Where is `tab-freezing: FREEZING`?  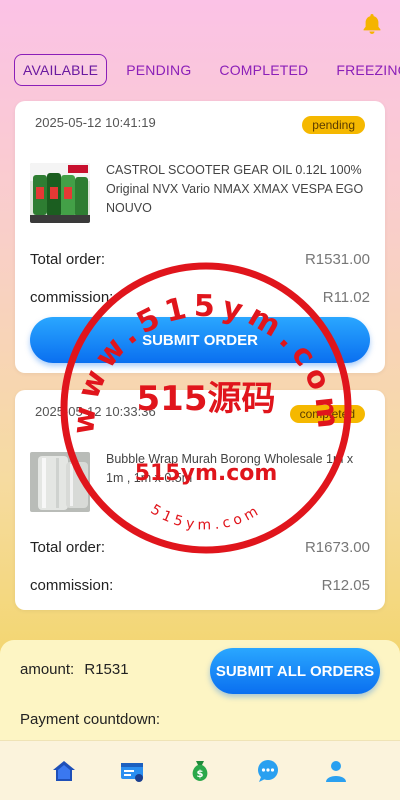 tab-freezing: FREEZING is located at coordinates (363, 70).